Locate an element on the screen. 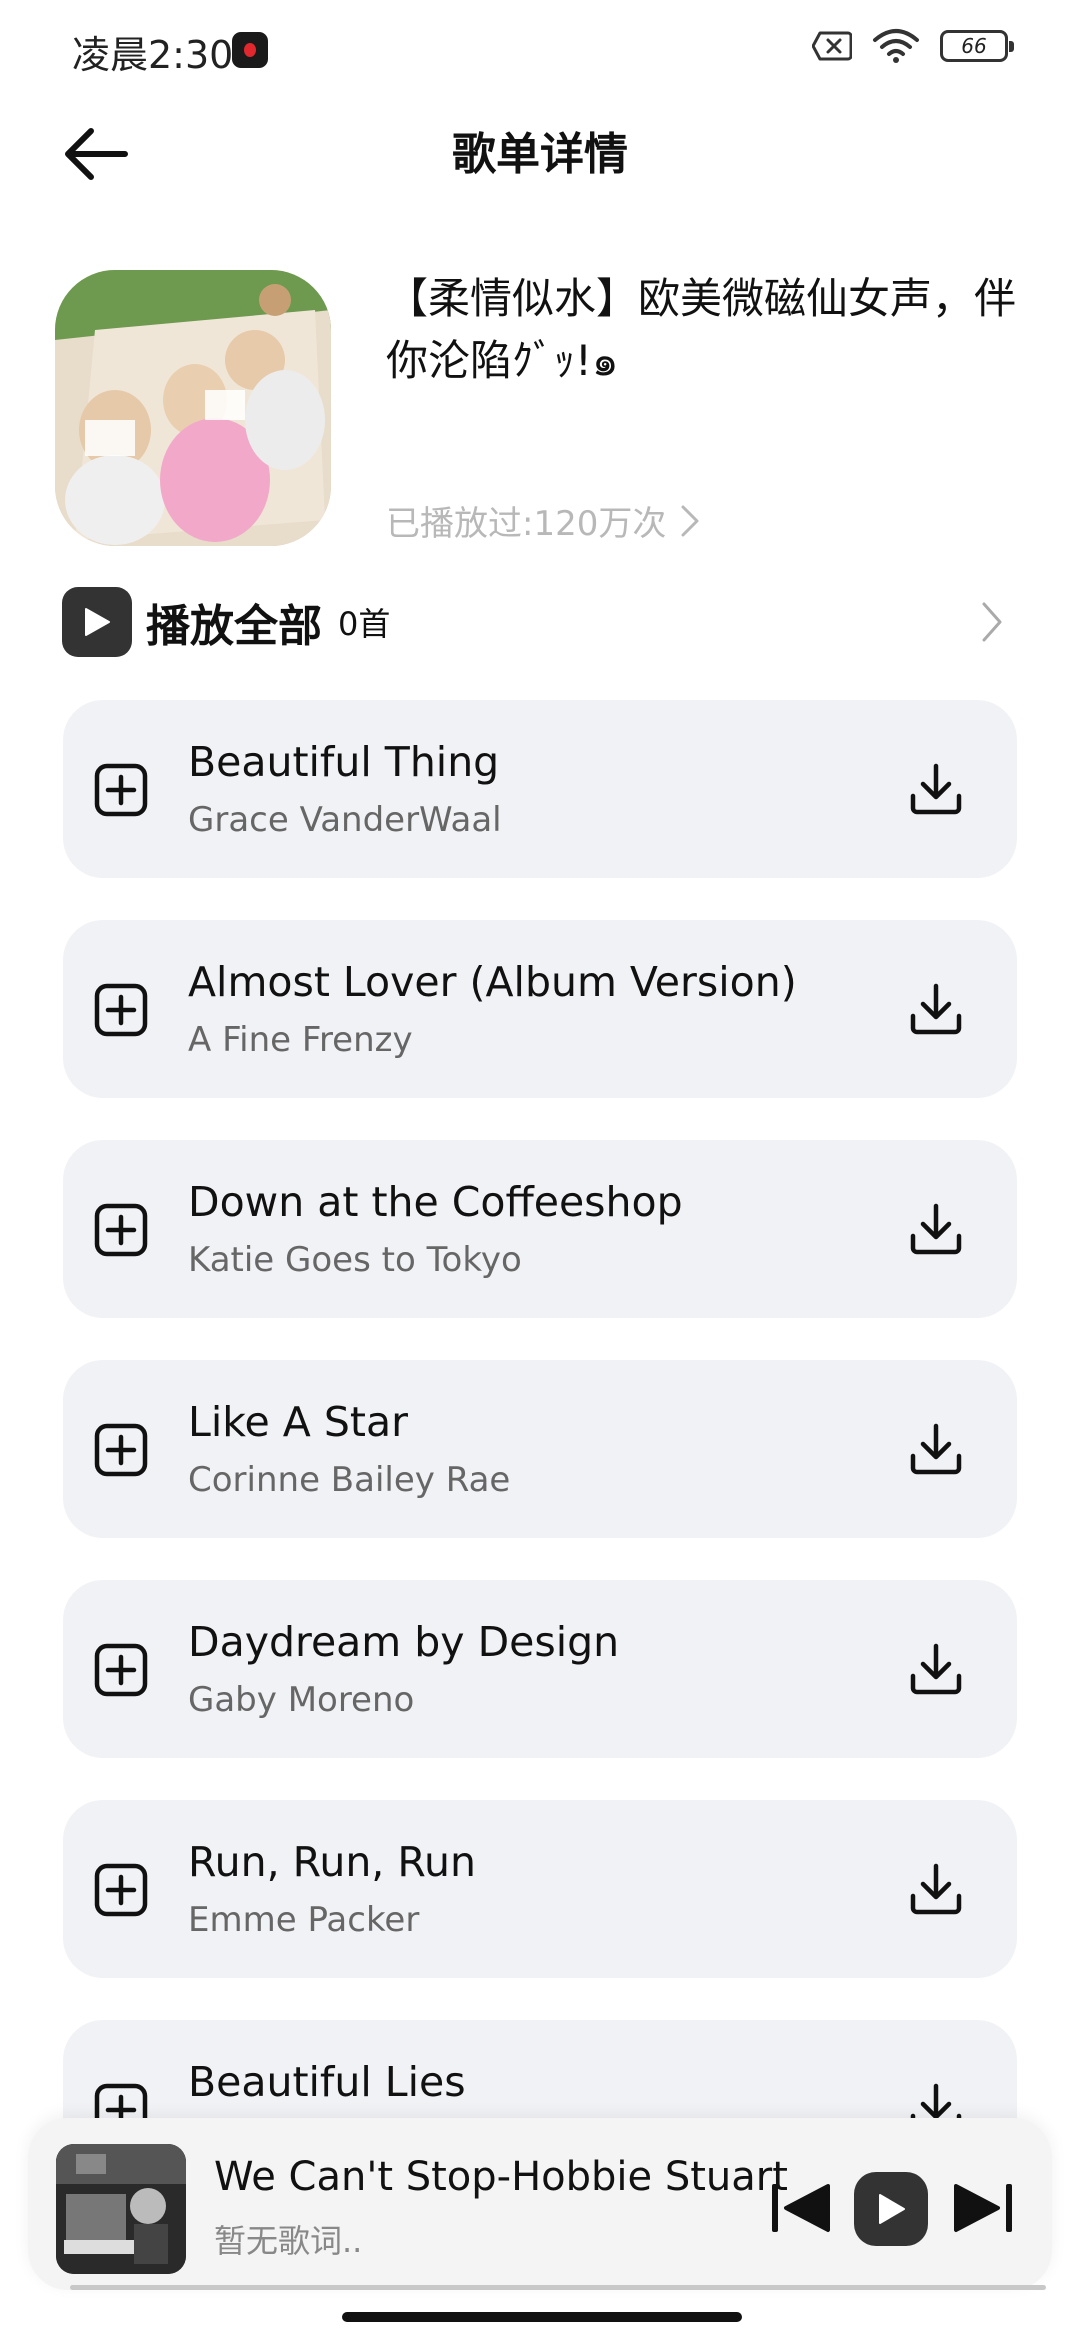  home-indicator is located at coordinates (542, 2317).